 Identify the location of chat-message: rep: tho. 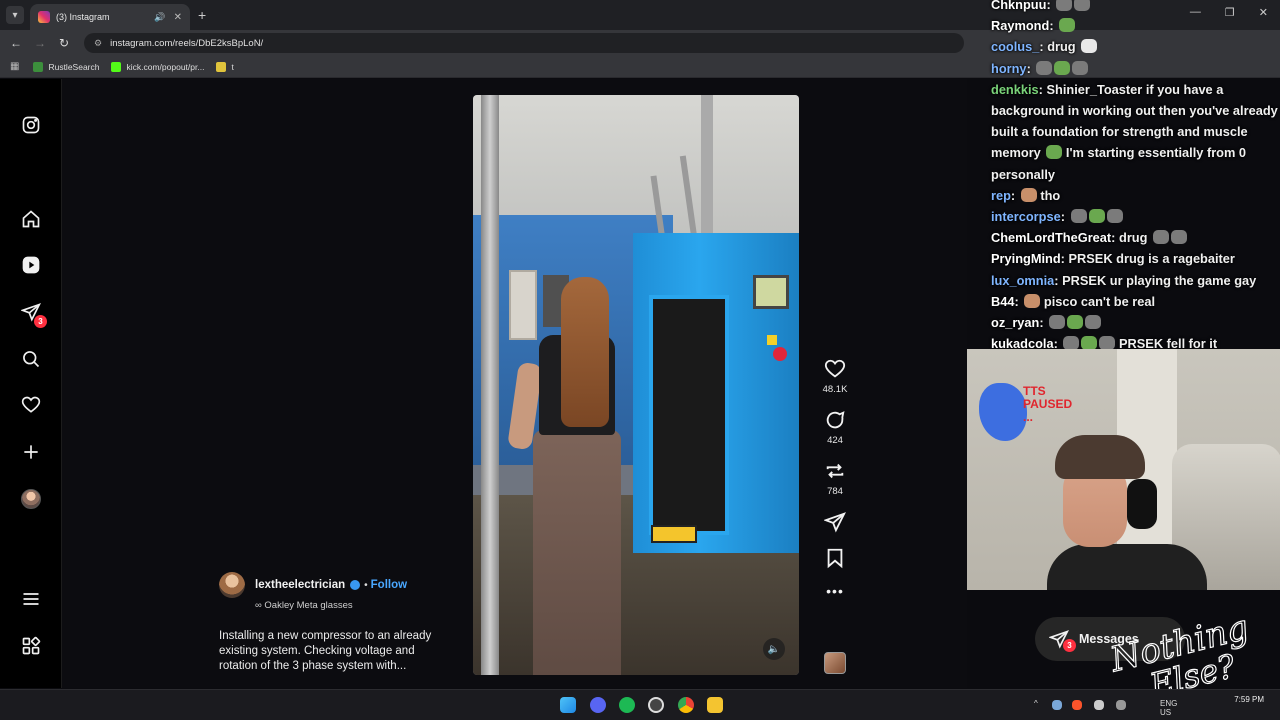
(1026, 195).